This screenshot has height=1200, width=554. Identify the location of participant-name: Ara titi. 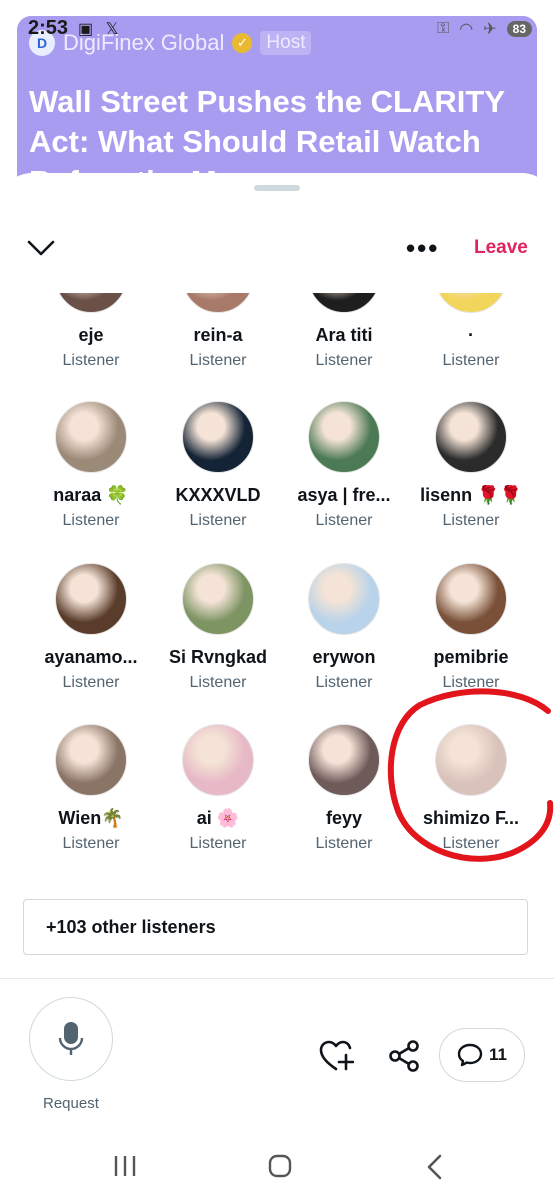
(344, 335).